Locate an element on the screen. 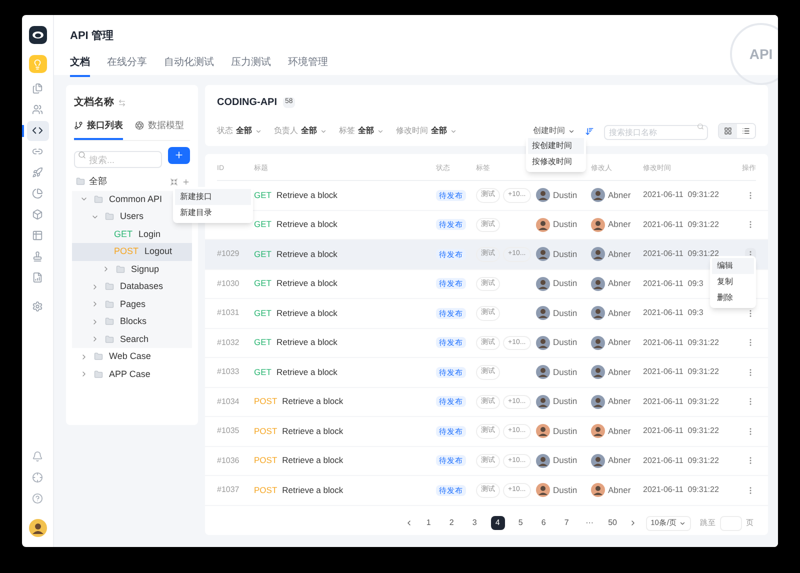  id-cell-text: #1036 is located at coordinates (228, 460).